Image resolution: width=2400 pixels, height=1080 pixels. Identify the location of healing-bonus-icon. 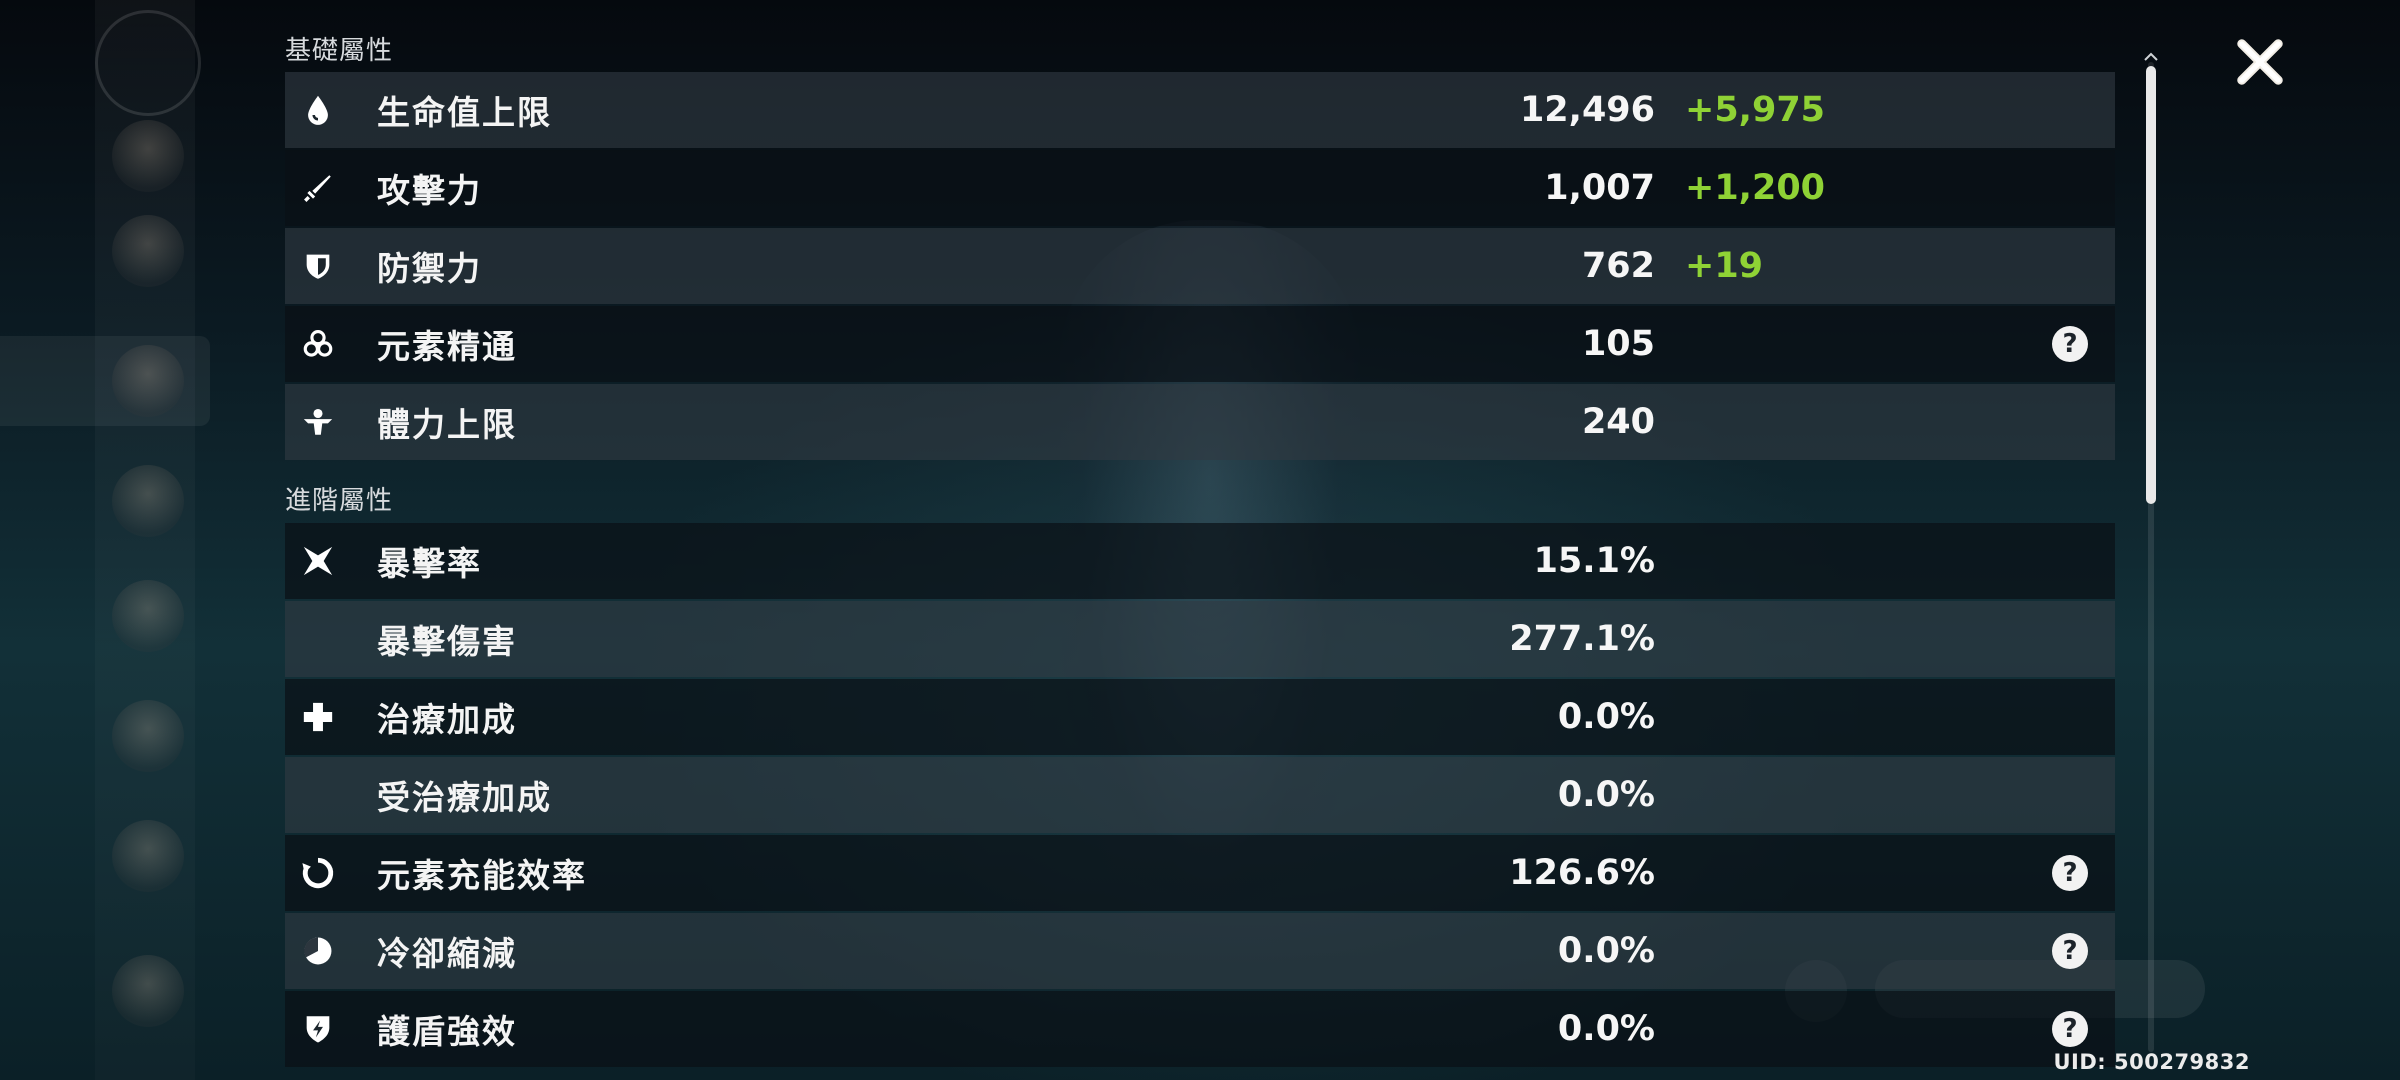
(318, 717).